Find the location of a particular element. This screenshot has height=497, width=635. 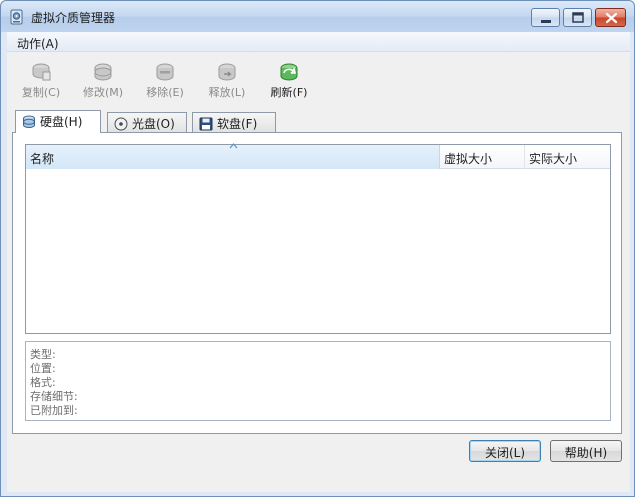

menu-action: 动作(A) is located at coordinates (38, 43).